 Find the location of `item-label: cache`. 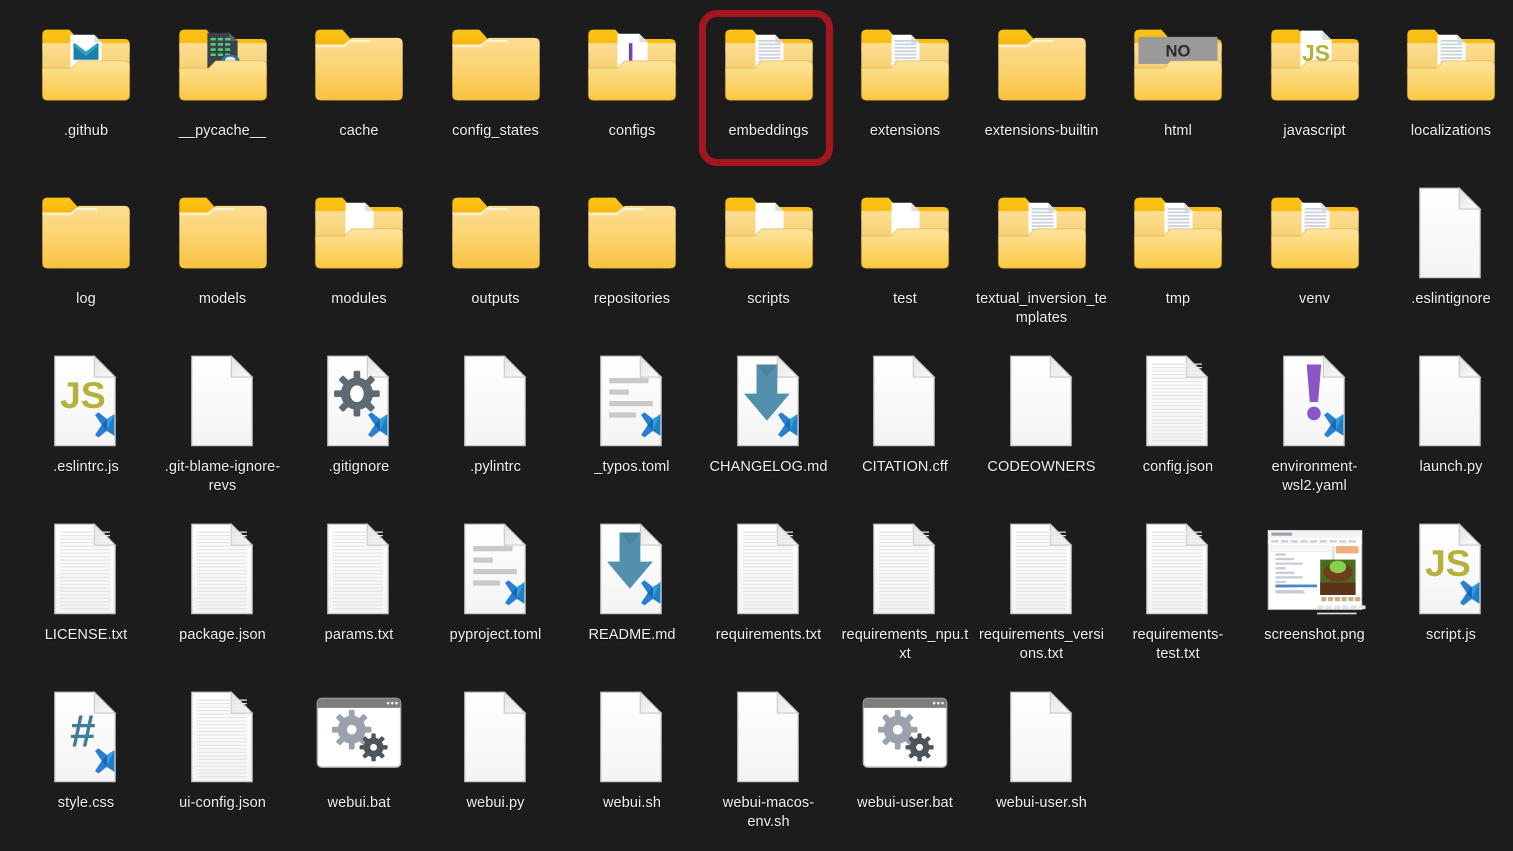

item-label: cache is located at coordinates (359, 131).